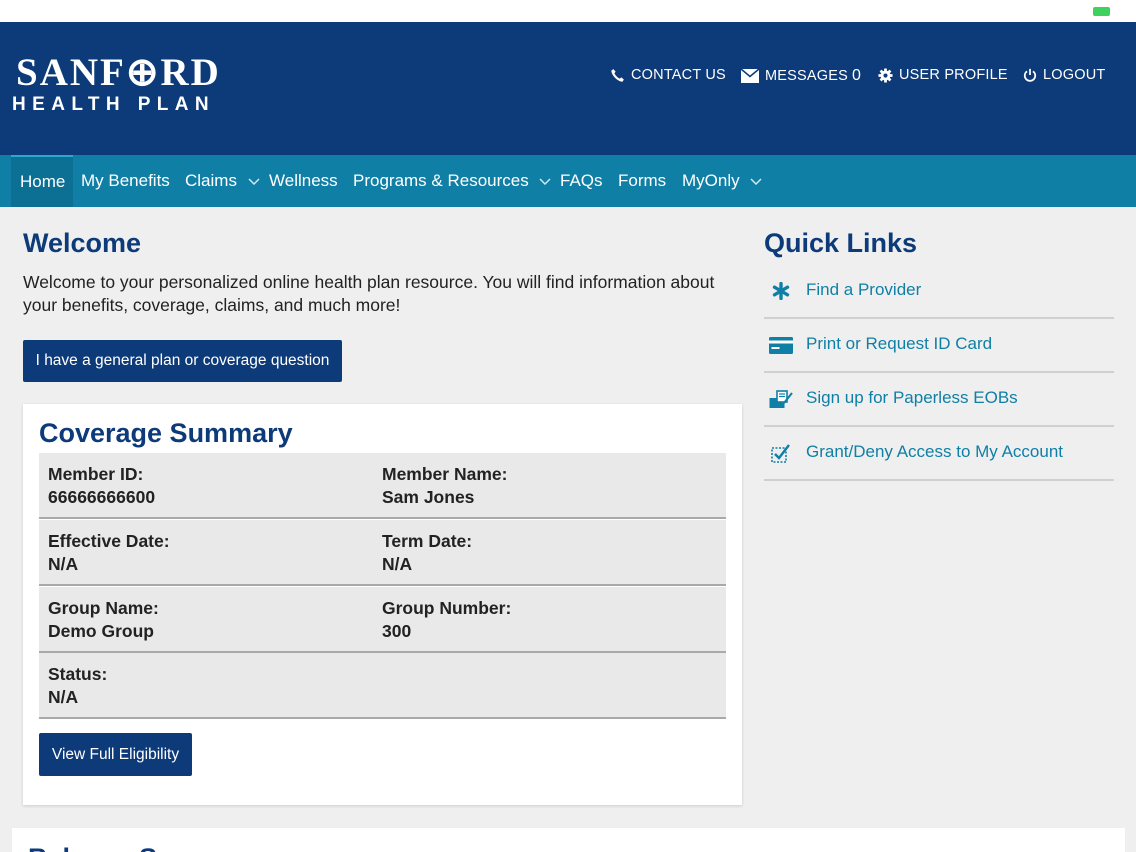  What do you see at coordinates (678, 75) in the screenshot?
I see `contact-us-label: CONTACT US` at bounding box center [678, 75].